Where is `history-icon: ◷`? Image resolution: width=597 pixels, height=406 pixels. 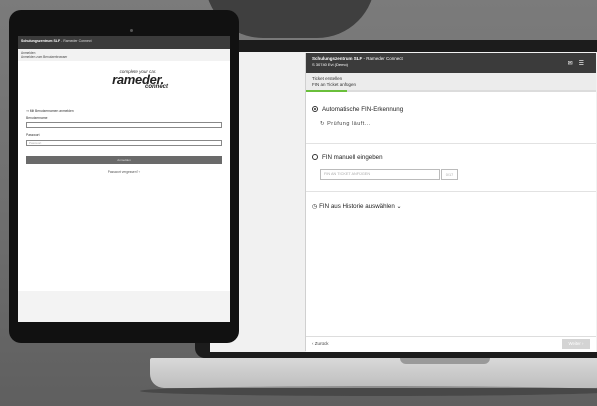
history-icon: ◷ is located at coordinates (315, 206).